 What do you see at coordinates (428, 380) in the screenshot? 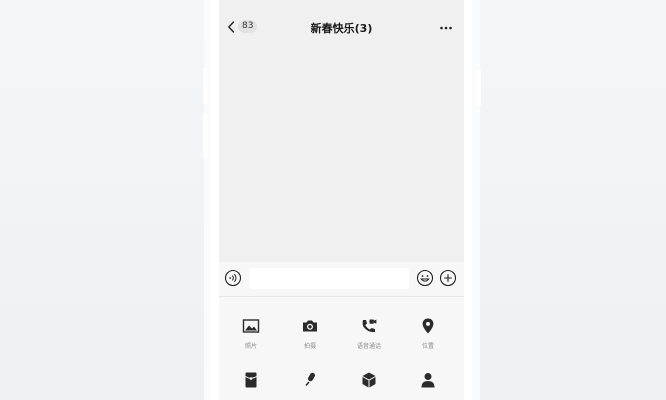
I see `person-icon` at bounding box center [428, 380].